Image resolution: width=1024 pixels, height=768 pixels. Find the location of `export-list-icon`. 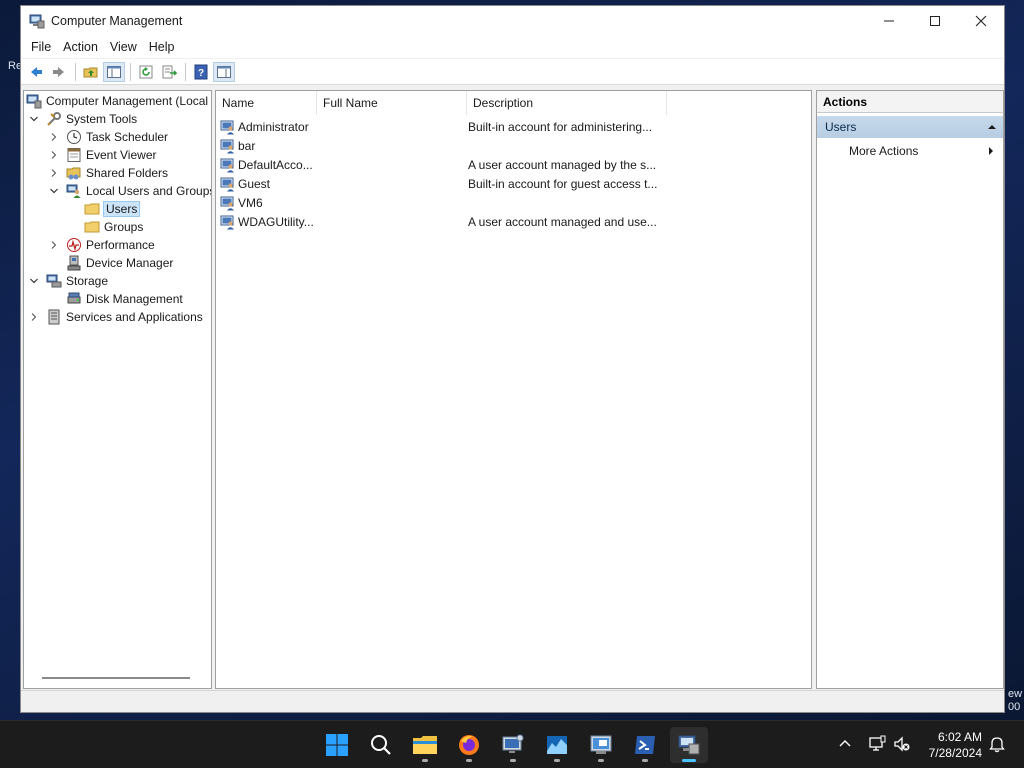

export-list-icon is located at coordinates (169, 71).